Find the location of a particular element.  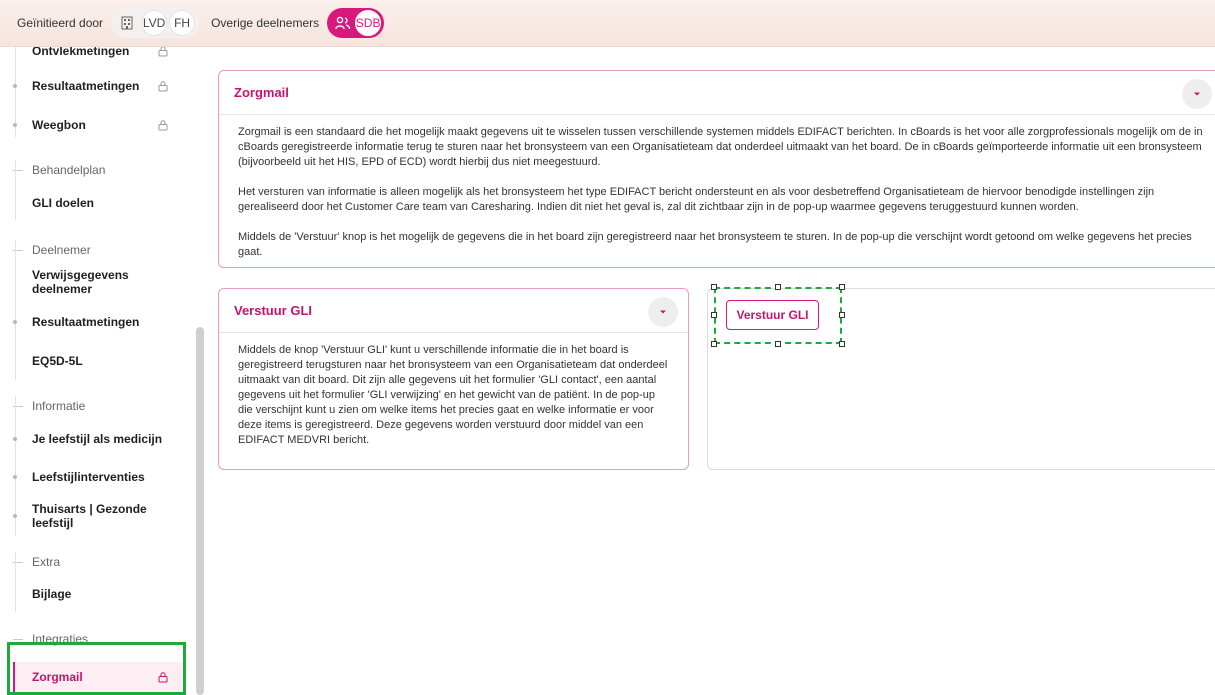

section-deelnemer: Deelnemer is located at coordinates (99, 250).